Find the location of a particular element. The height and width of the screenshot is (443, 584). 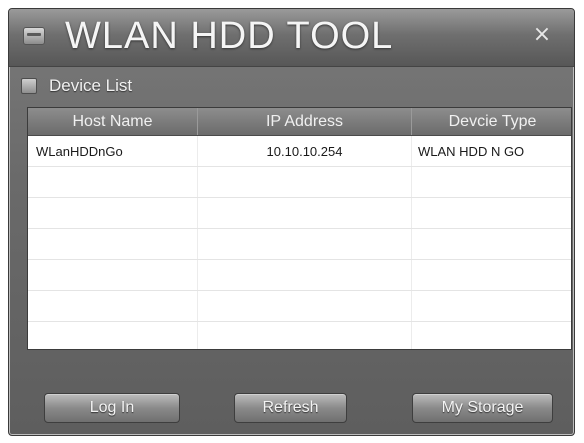

device-list-header: Device List is located at coordinates (76, 86).